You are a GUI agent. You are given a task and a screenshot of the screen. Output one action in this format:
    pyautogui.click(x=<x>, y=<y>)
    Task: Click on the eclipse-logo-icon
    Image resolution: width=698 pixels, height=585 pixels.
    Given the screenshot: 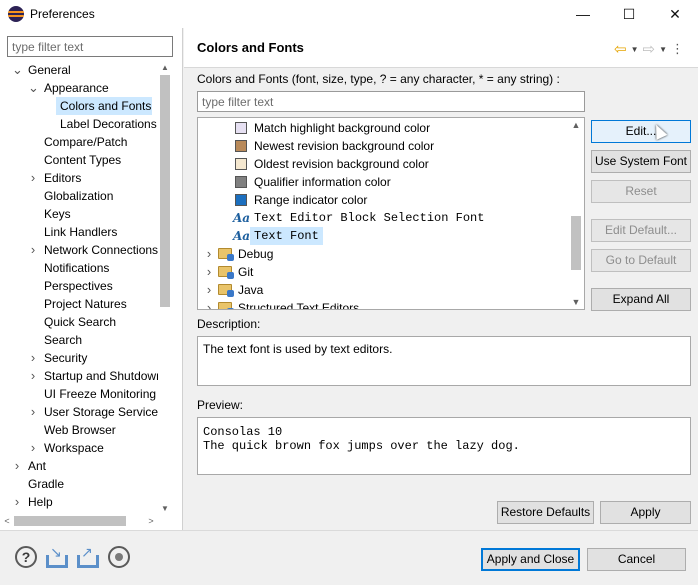 What is the action you would take?
    pyautogui.click(x=16, y=14)
    